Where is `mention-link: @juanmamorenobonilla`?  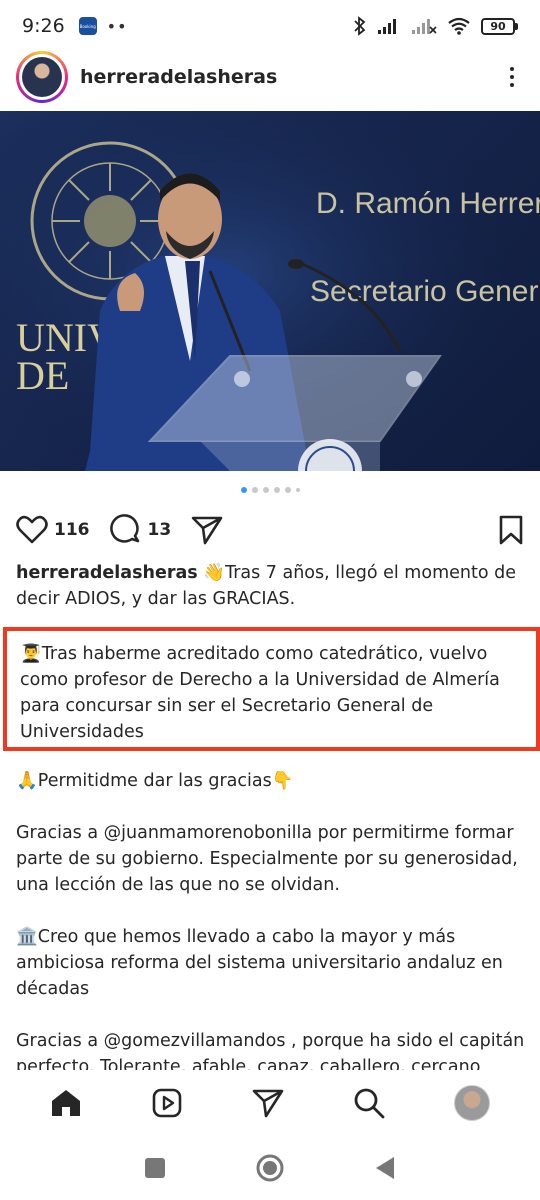 mention-link: @juanmamorenobonilla is located at coordinates (208, 833).